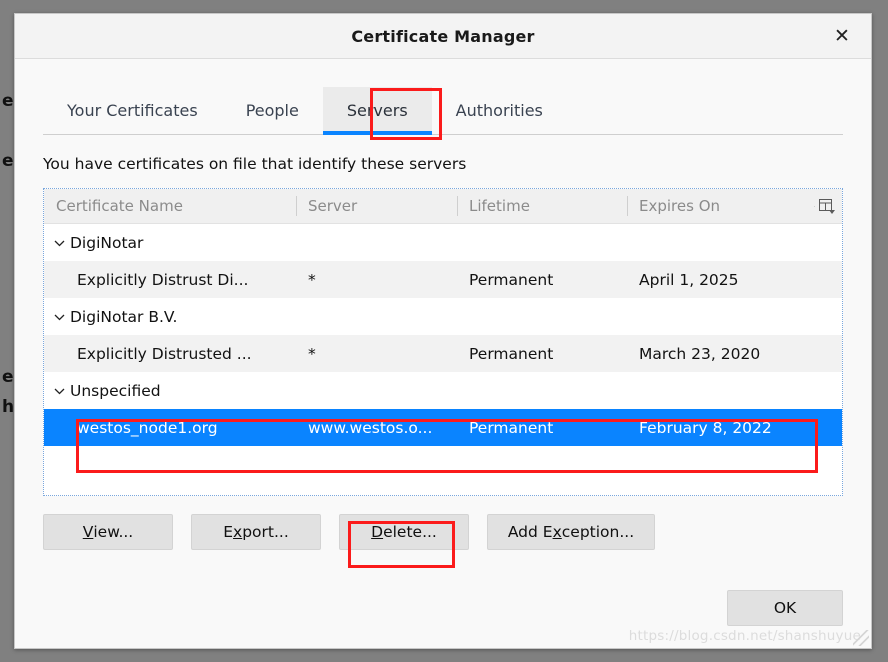  I want to click on bg-fragment-3: h, so click(8, 407).